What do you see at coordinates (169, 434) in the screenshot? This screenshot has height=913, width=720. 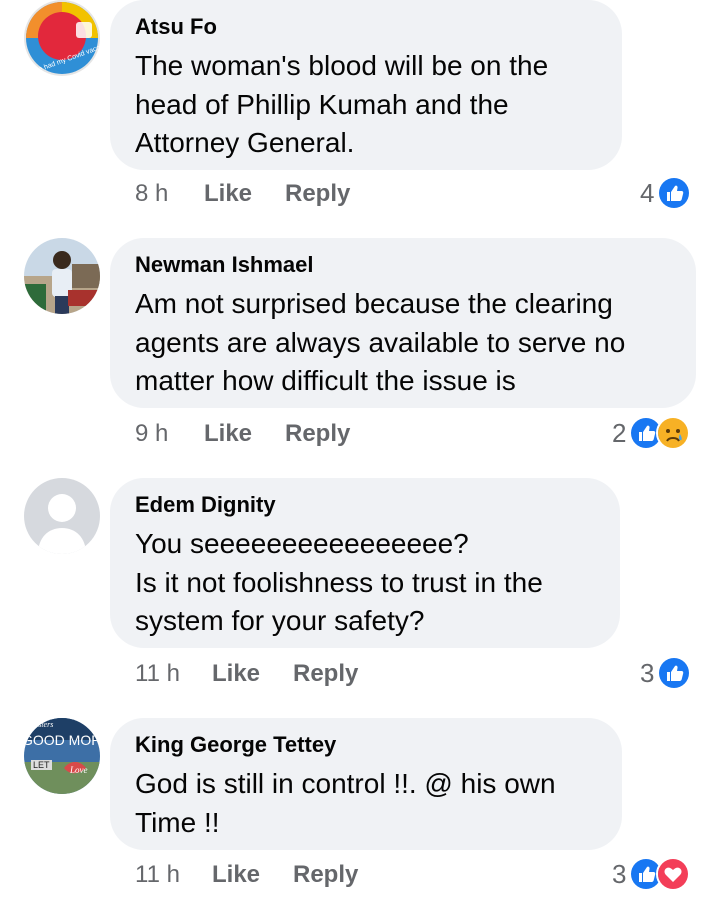 I see `timestamp: 9 h` at bounding box center [169, 434].